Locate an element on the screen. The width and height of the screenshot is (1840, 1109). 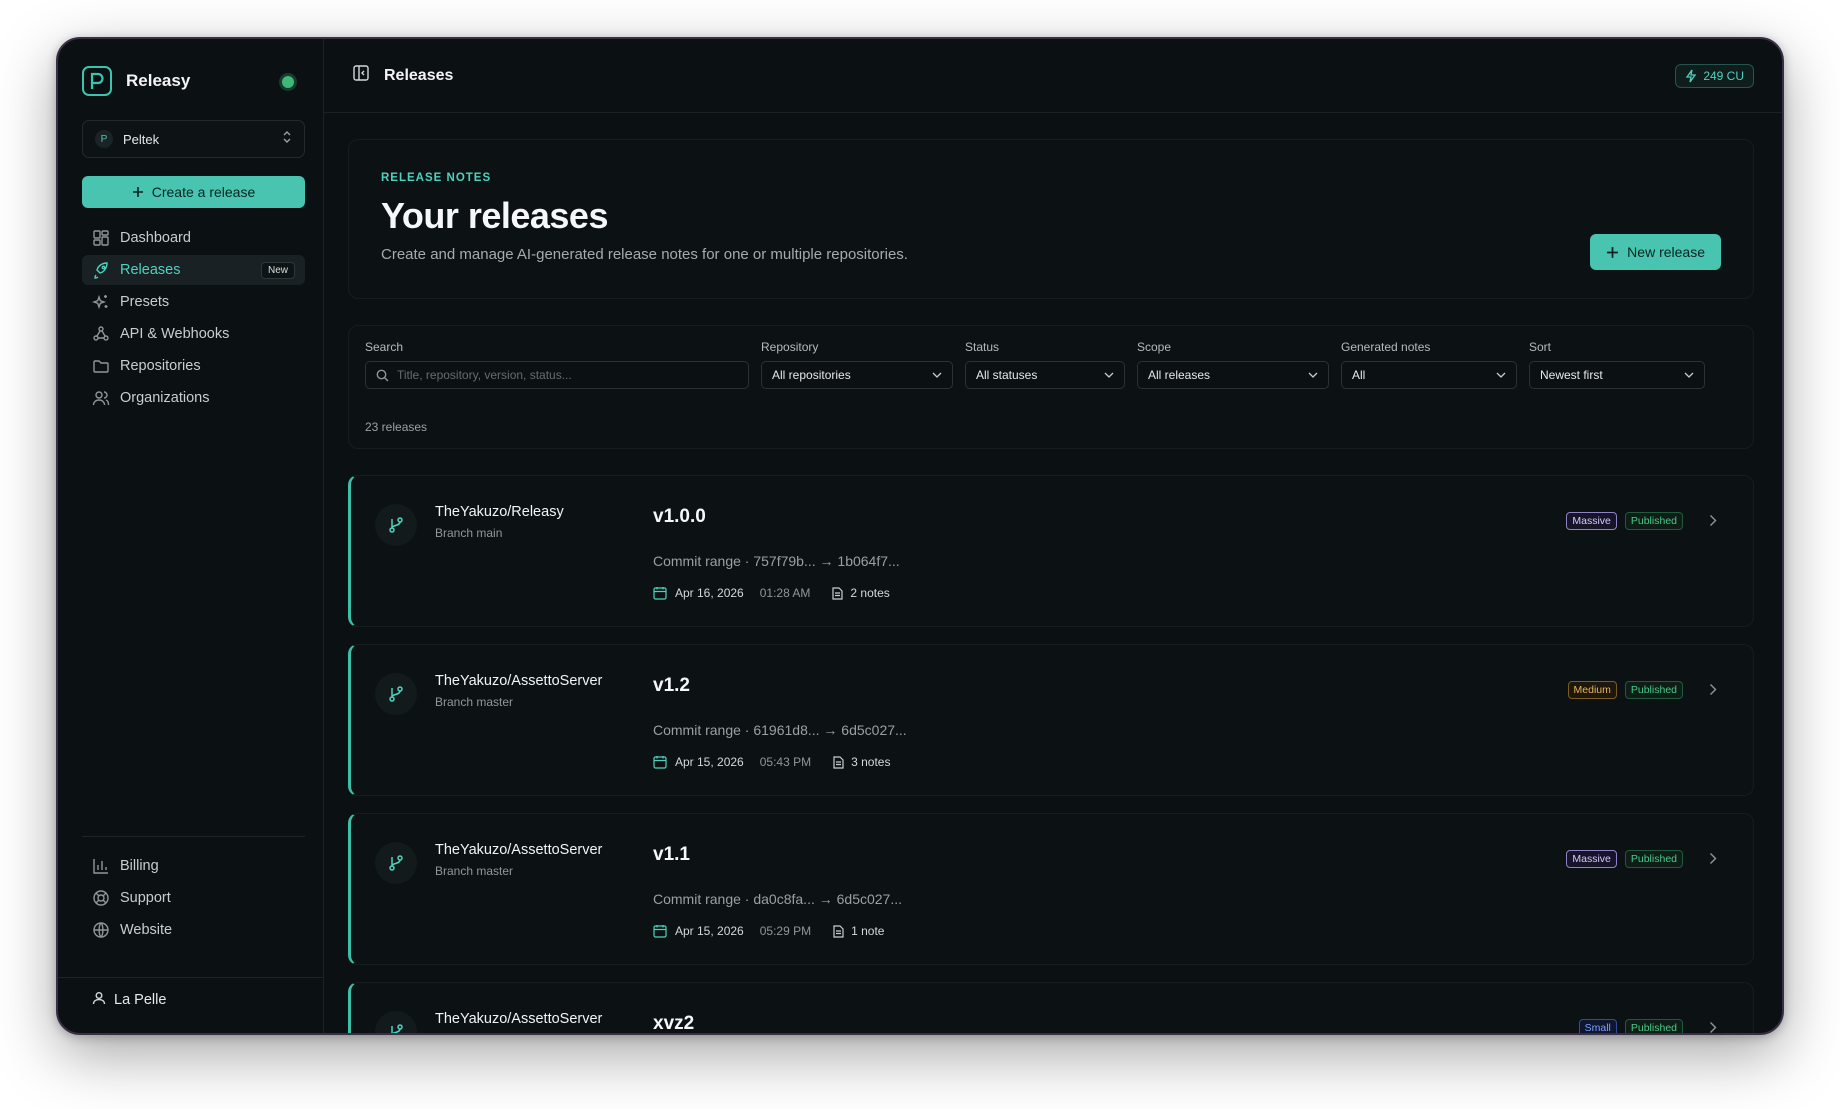
sort-label: Sort is located at coordinates (1540, 347).